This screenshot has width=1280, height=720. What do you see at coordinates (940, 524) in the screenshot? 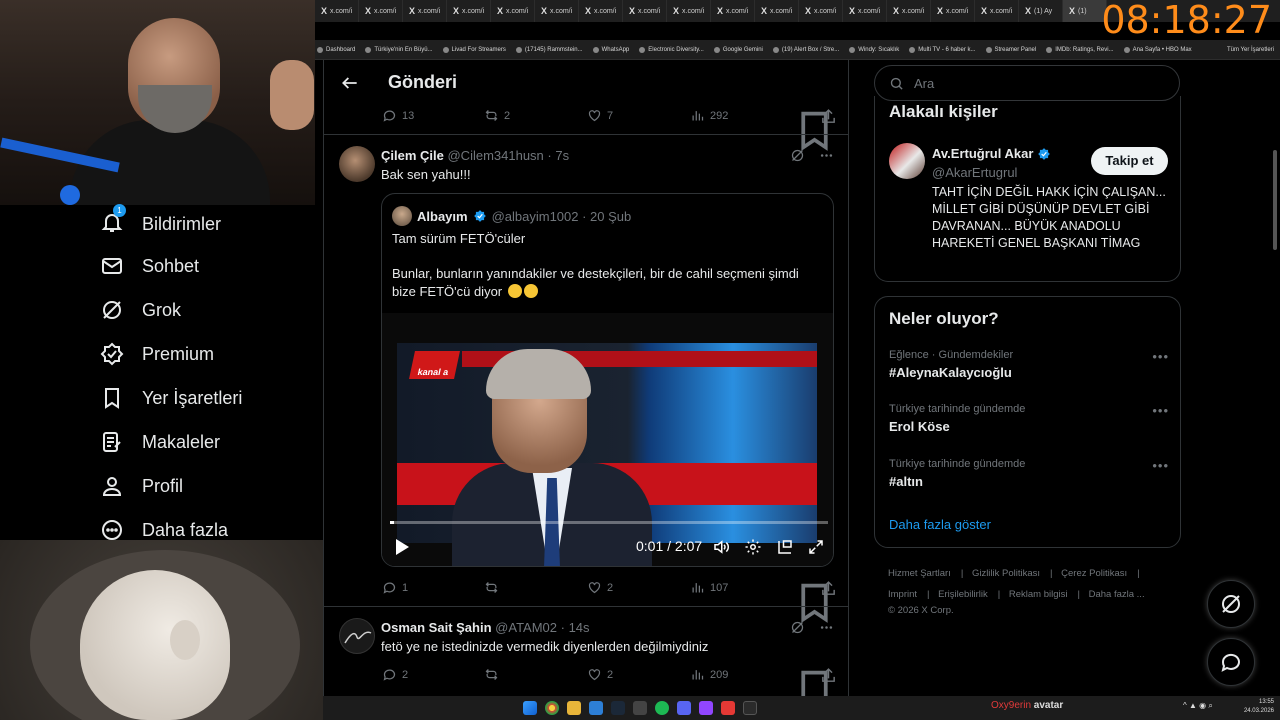
I see `show-more-link: Daha fazla göster` at bounding box center [940, 524].